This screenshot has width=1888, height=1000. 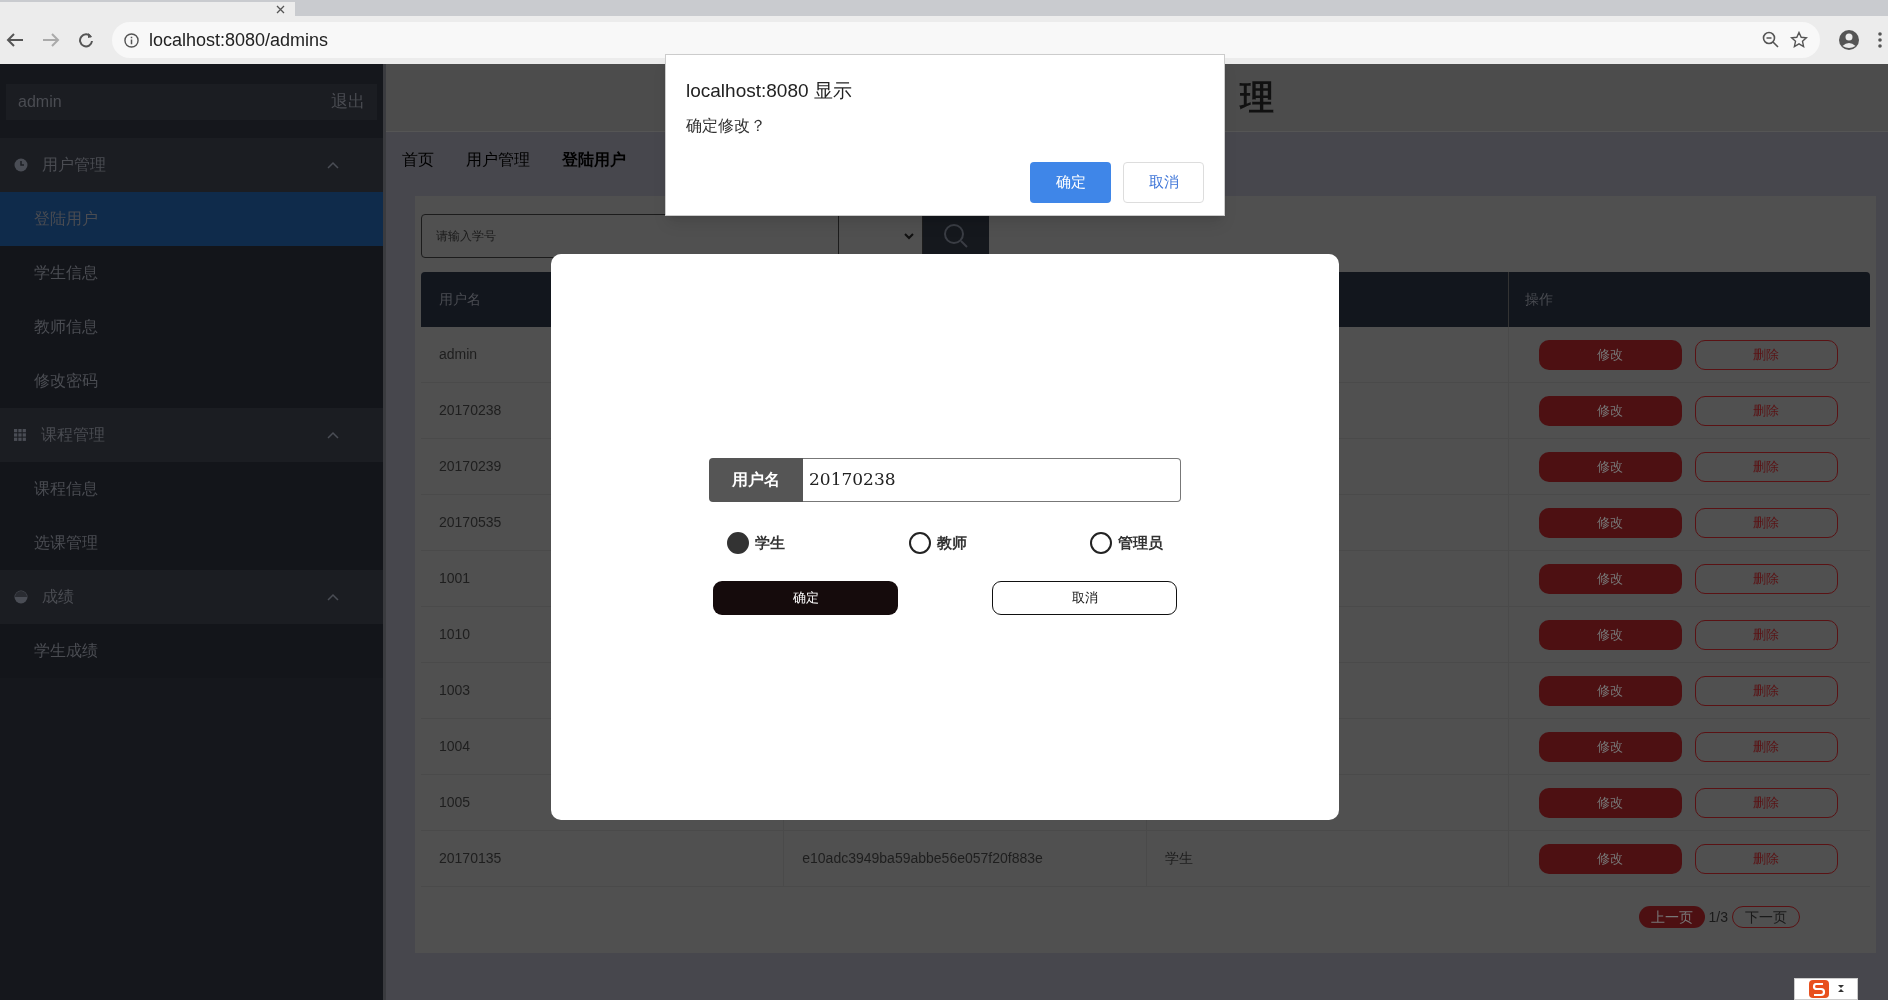 I want to click on ok-button: 确定, so click(x=1070, y=182).